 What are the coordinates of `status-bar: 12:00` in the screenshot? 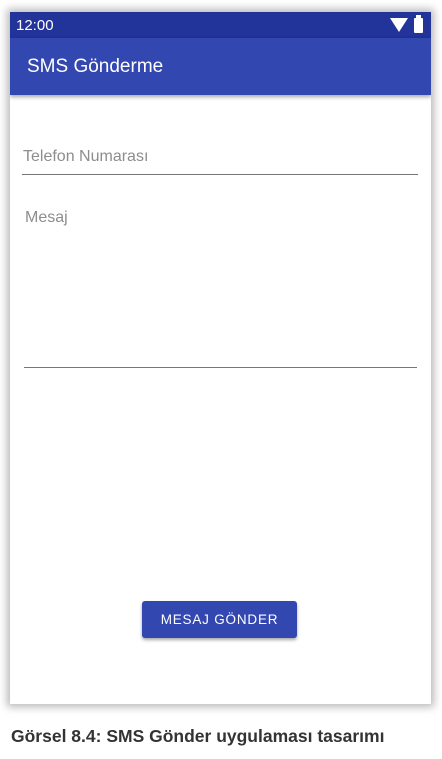 It's located at (220, 25).